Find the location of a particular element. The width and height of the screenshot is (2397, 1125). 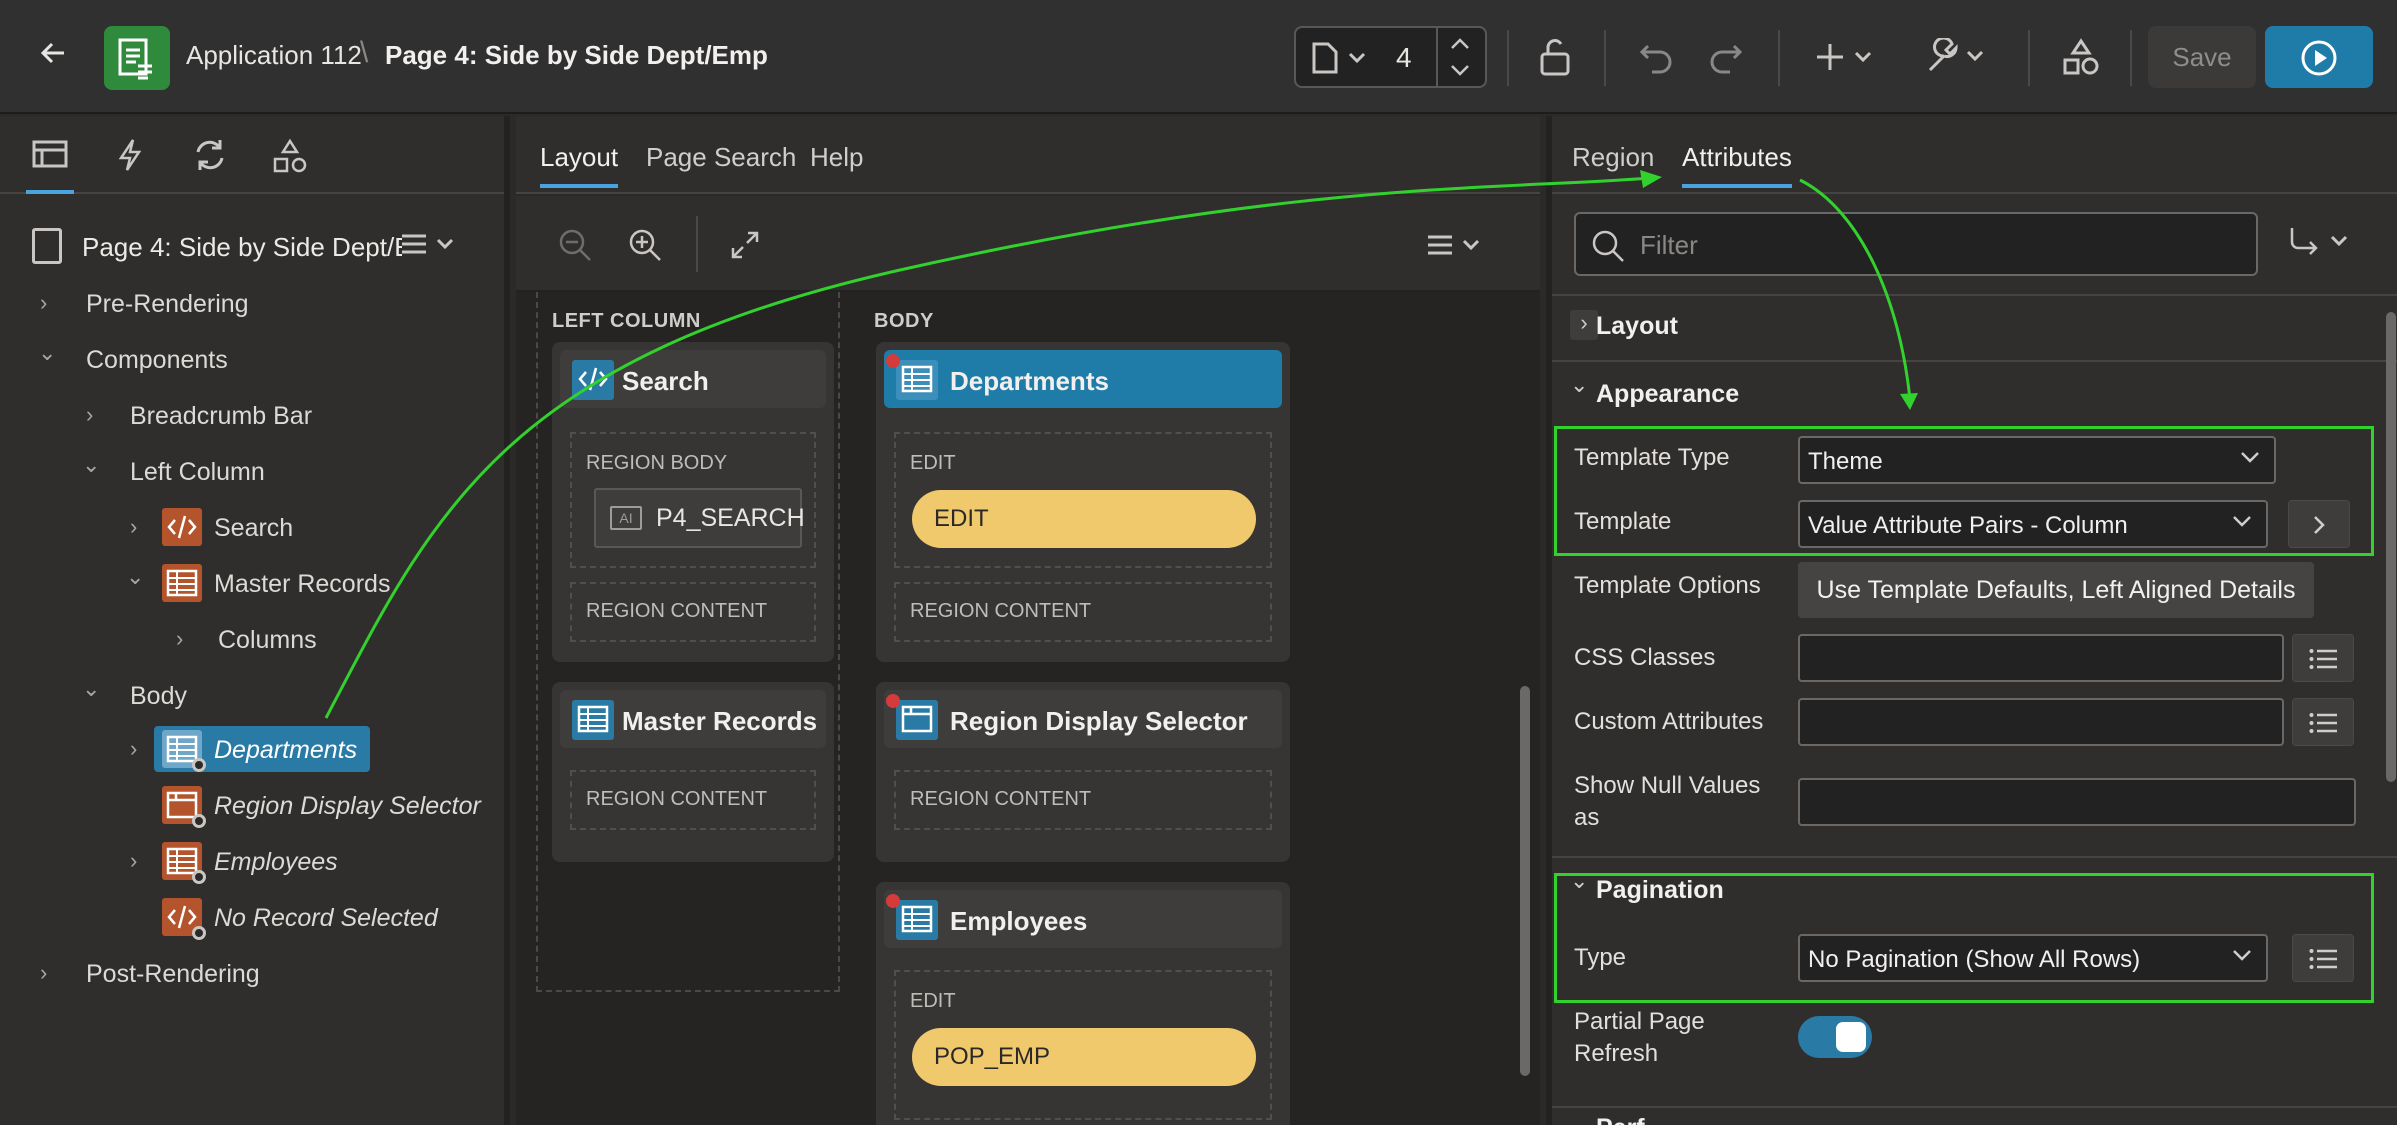

processing-cycle-icon is located at coordinates (210, 158).